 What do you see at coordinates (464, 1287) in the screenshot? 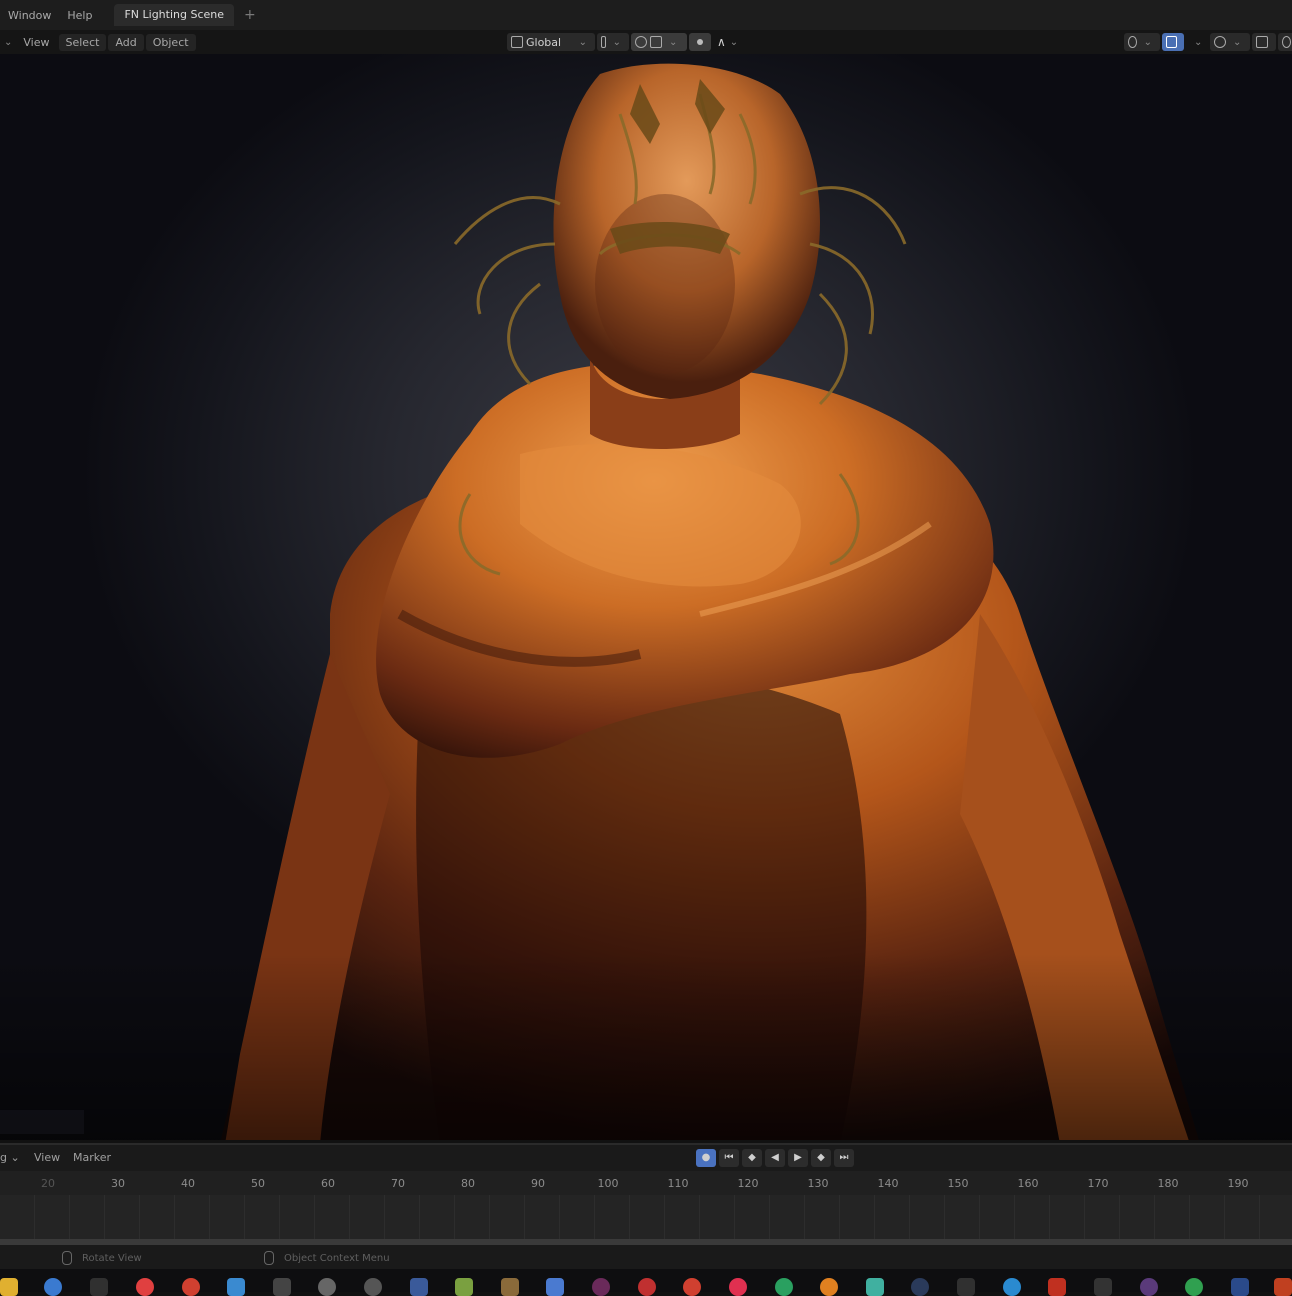
I see `android-icon` at bounding box center [464, 1287].